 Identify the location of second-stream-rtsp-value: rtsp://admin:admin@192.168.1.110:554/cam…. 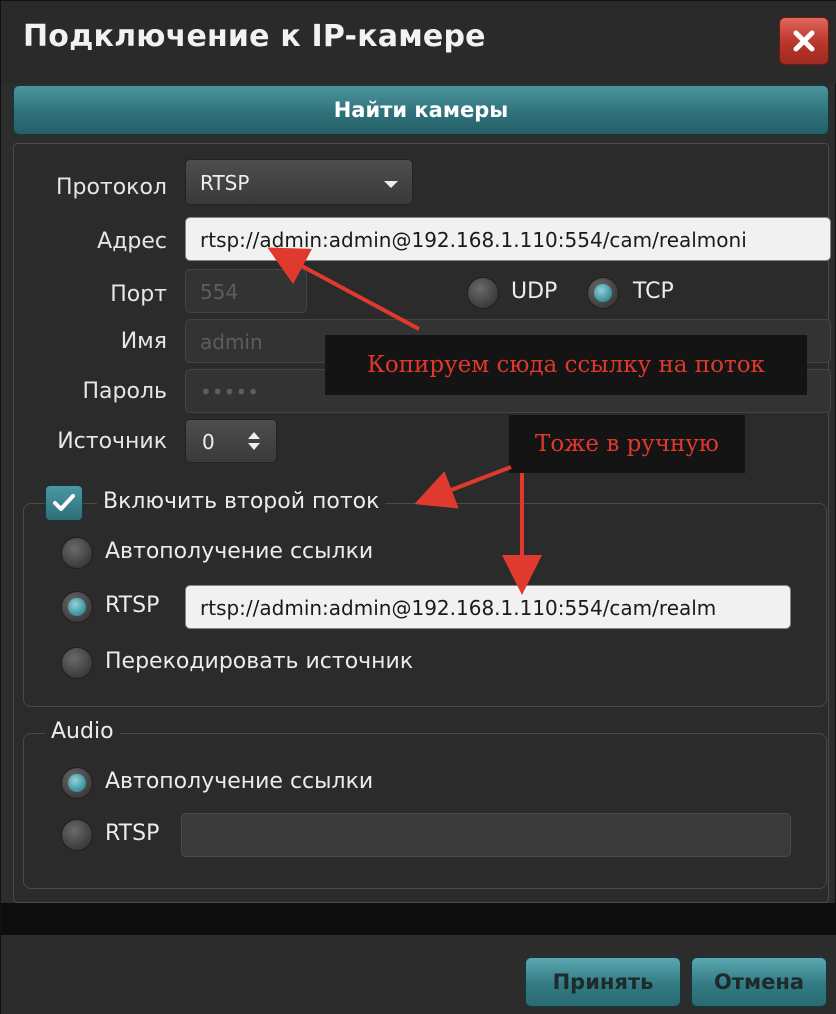
(458, 608).